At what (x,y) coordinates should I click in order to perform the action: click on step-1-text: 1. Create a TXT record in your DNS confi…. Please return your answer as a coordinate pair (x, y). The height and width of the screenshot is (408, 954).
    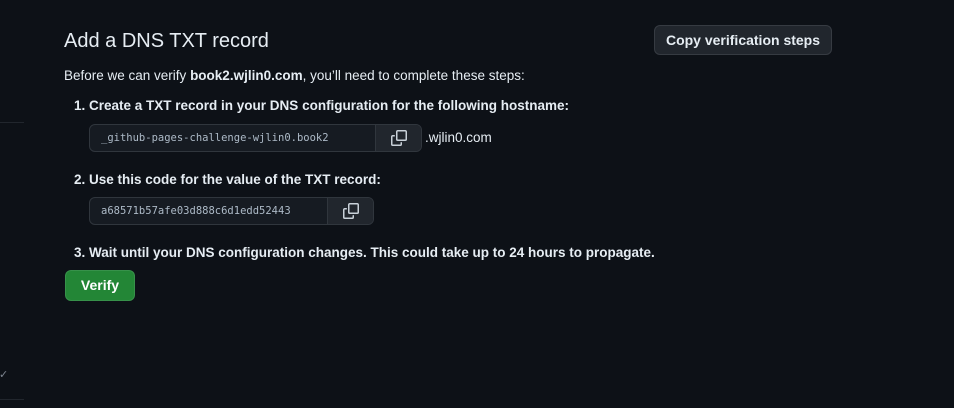
    Looking at the image, I should click on (322, 105).